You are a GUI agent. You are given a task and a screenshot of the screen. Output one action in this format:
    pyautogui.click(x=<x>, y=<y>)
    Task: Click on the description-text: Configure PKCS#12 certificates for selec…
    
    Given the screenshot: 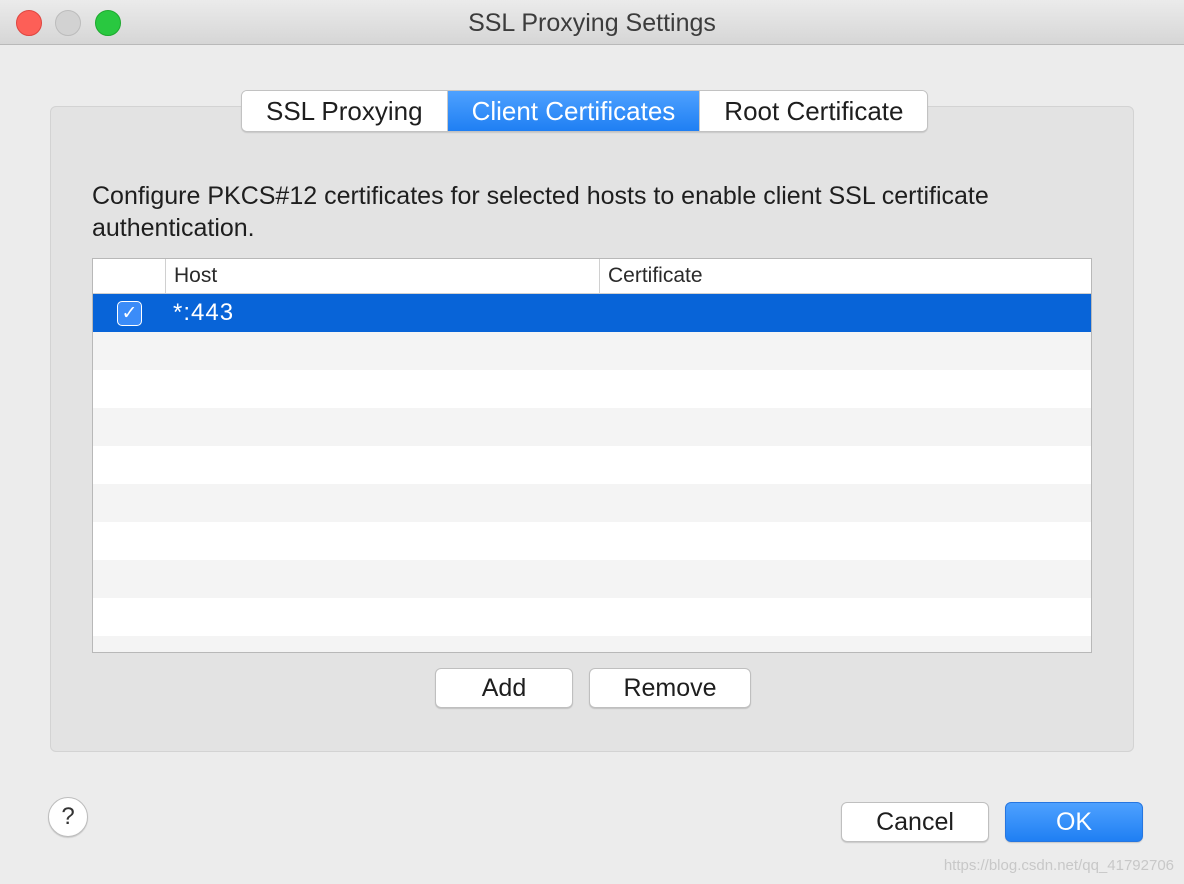 What is the action you would take?
    pyautogui.click(x=540, y=212)
    